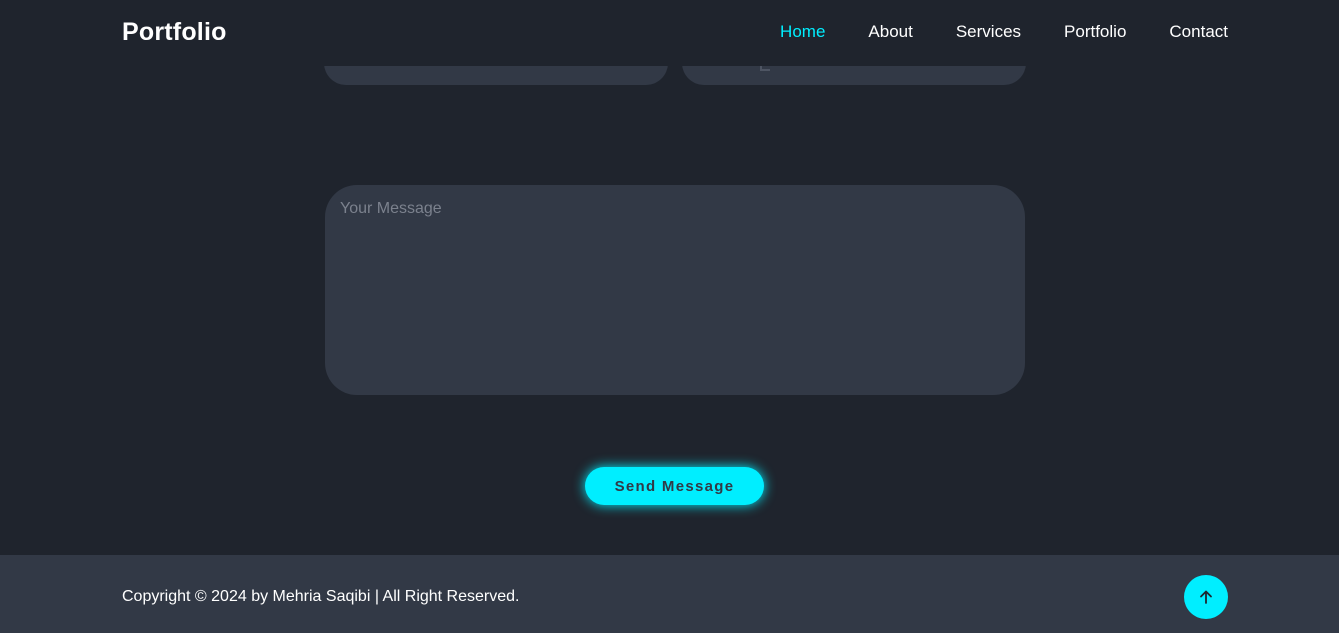  What do you see at coordinates (391, 208) in the screenshot?
I see `message-placeholder: Your Message` at bounding box center [391, 208].